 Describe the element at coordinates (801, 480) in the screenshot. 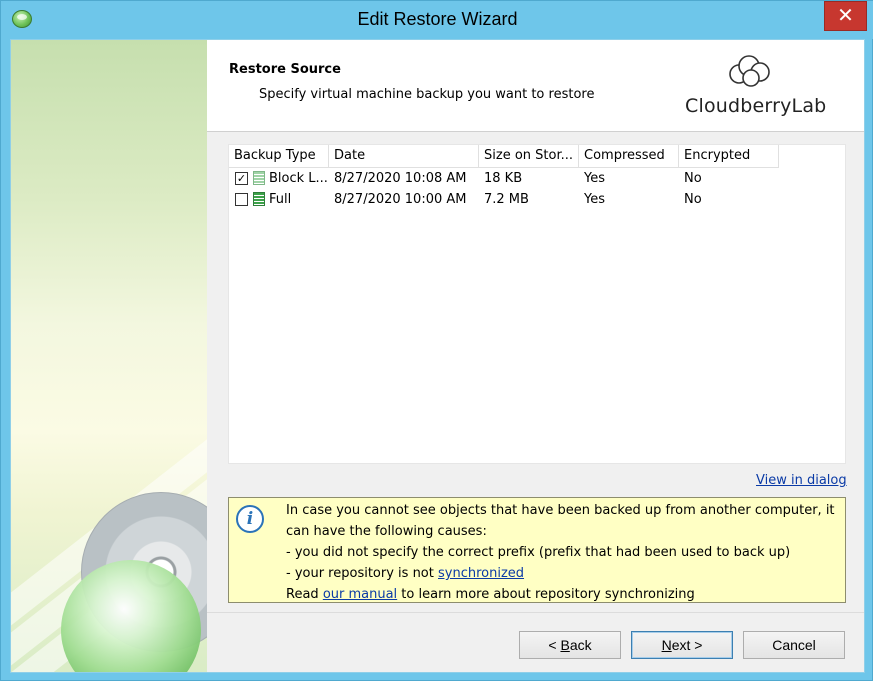

I see `view-in-dialog-link: View in dialog` at that location.